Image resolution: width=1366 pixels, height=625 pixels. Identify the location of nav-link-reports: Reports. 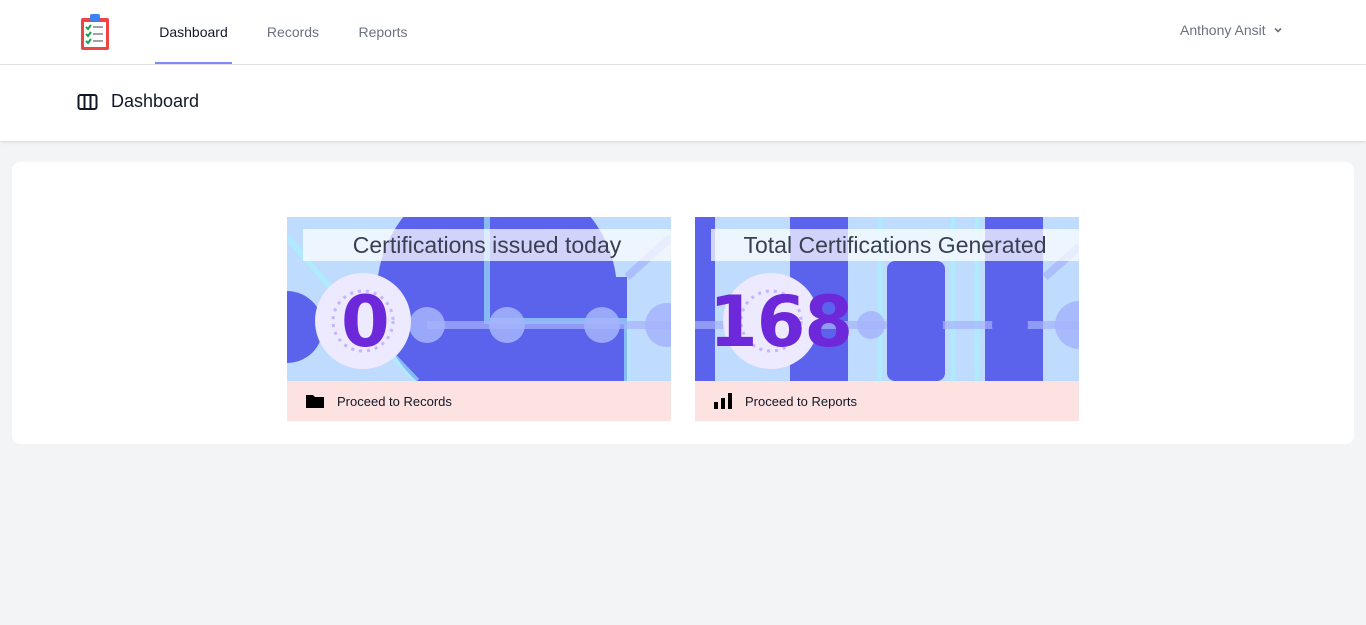
(383, 32).